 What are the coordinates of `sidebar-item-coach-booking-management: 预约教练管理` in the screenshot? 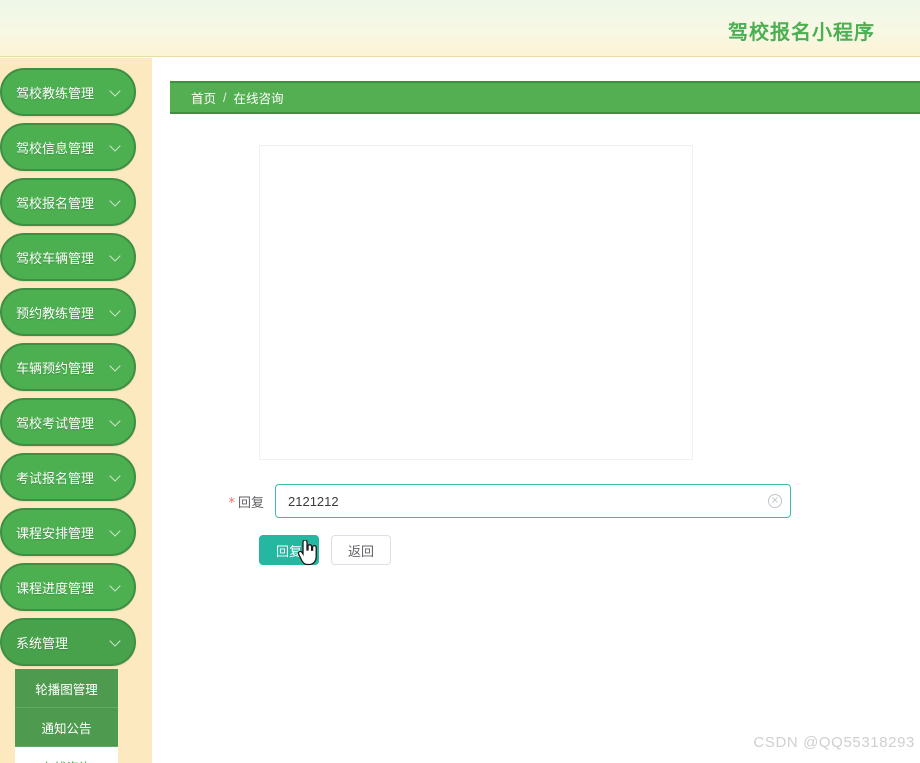 It's located at (68, 312).